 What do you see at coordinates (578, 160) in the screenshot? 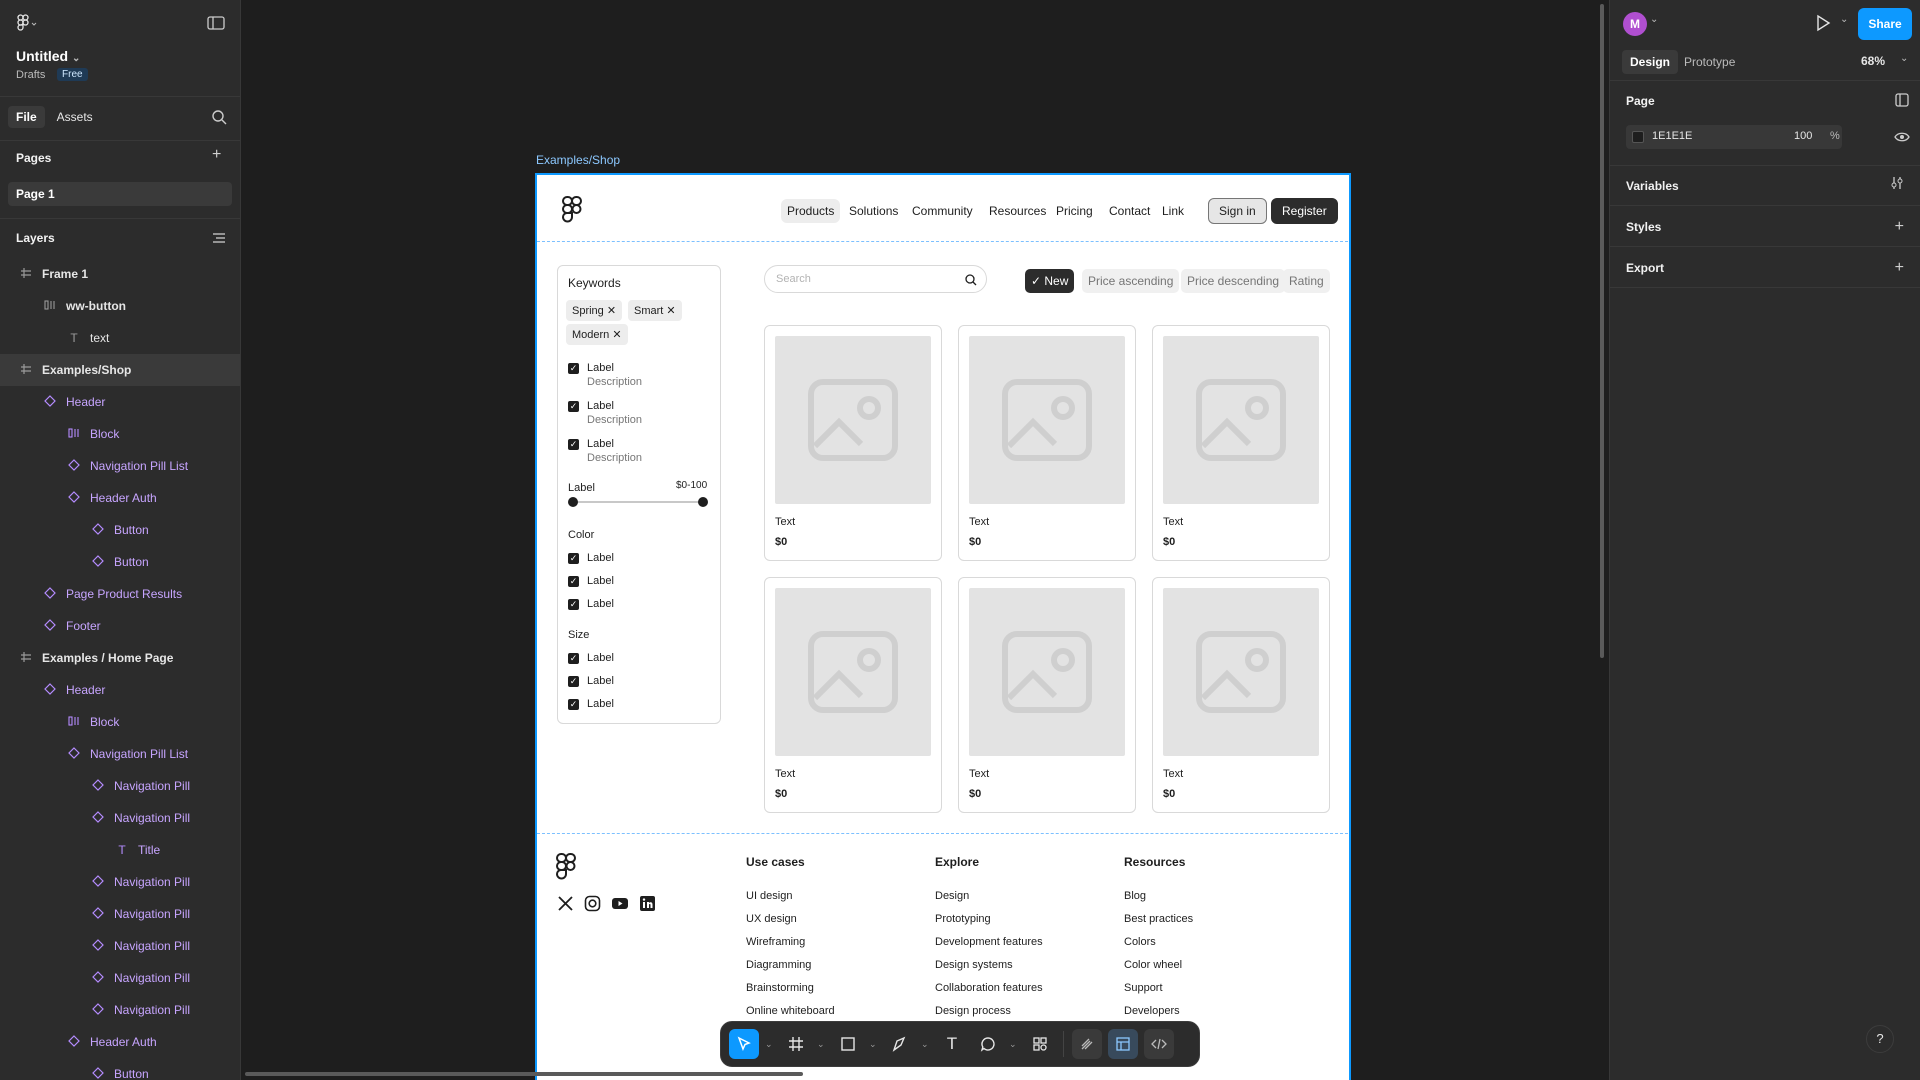
I see `frame-label: Examples/Shop` at bounding box center [578, 160].